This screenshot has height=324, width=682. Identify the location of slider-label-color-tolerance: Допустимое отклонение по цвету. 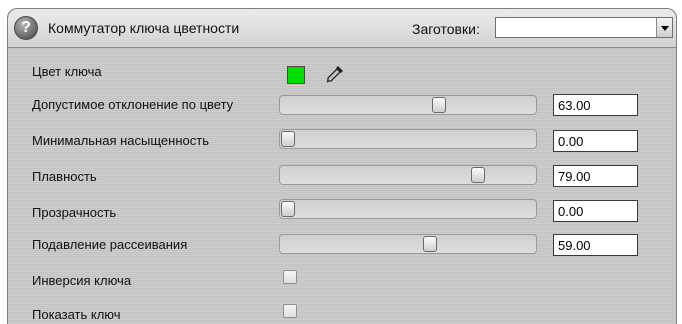
(133, 104).